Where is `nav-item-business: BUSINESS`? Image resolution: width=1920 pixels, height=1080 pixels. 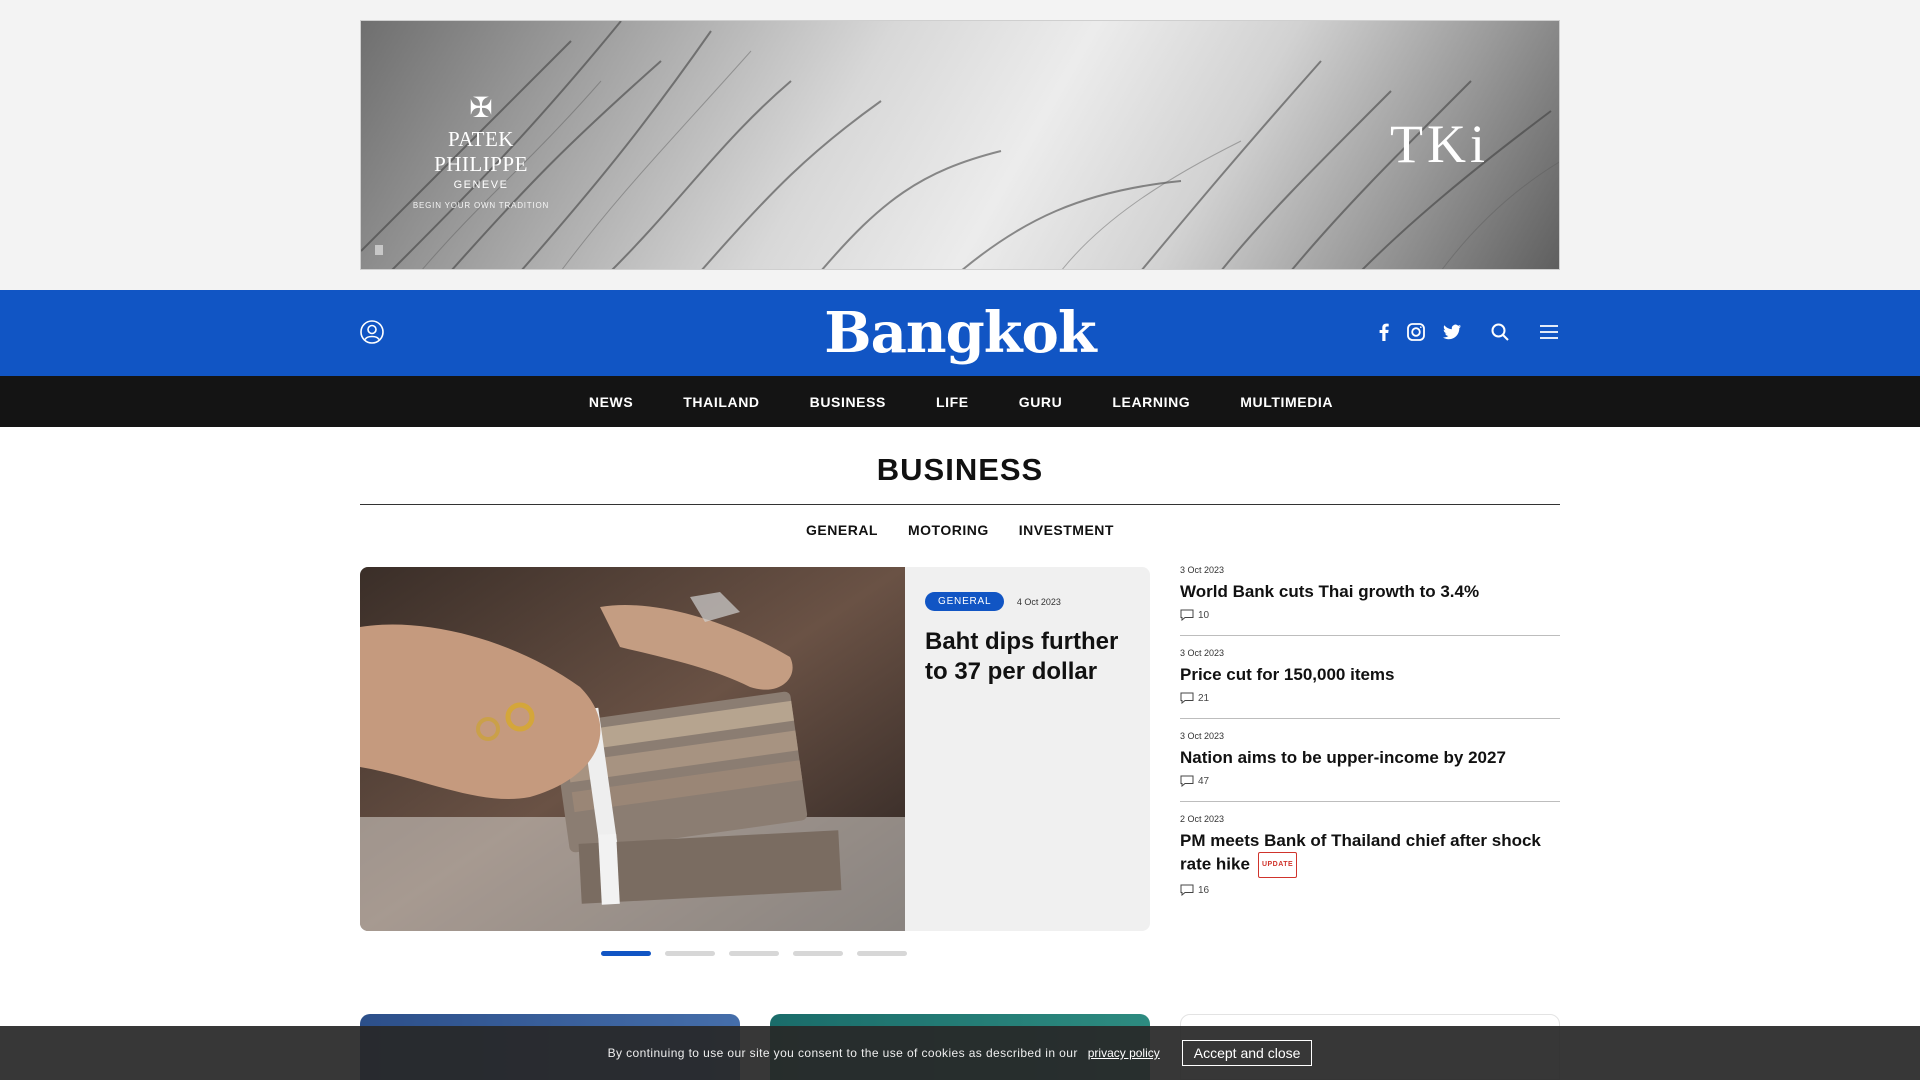
nav-item-business: BUSINESS is located at coordinates (848, 402).